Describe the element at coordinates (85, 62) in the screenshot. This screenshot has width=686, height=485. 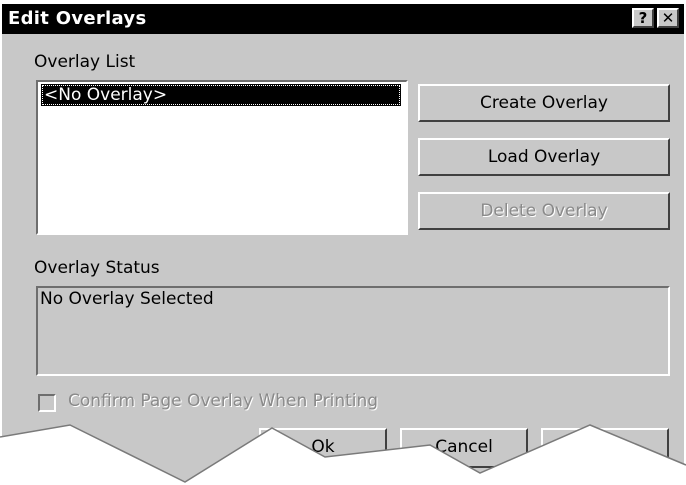
I see `overlay-list-label: Overlay List` at that location.